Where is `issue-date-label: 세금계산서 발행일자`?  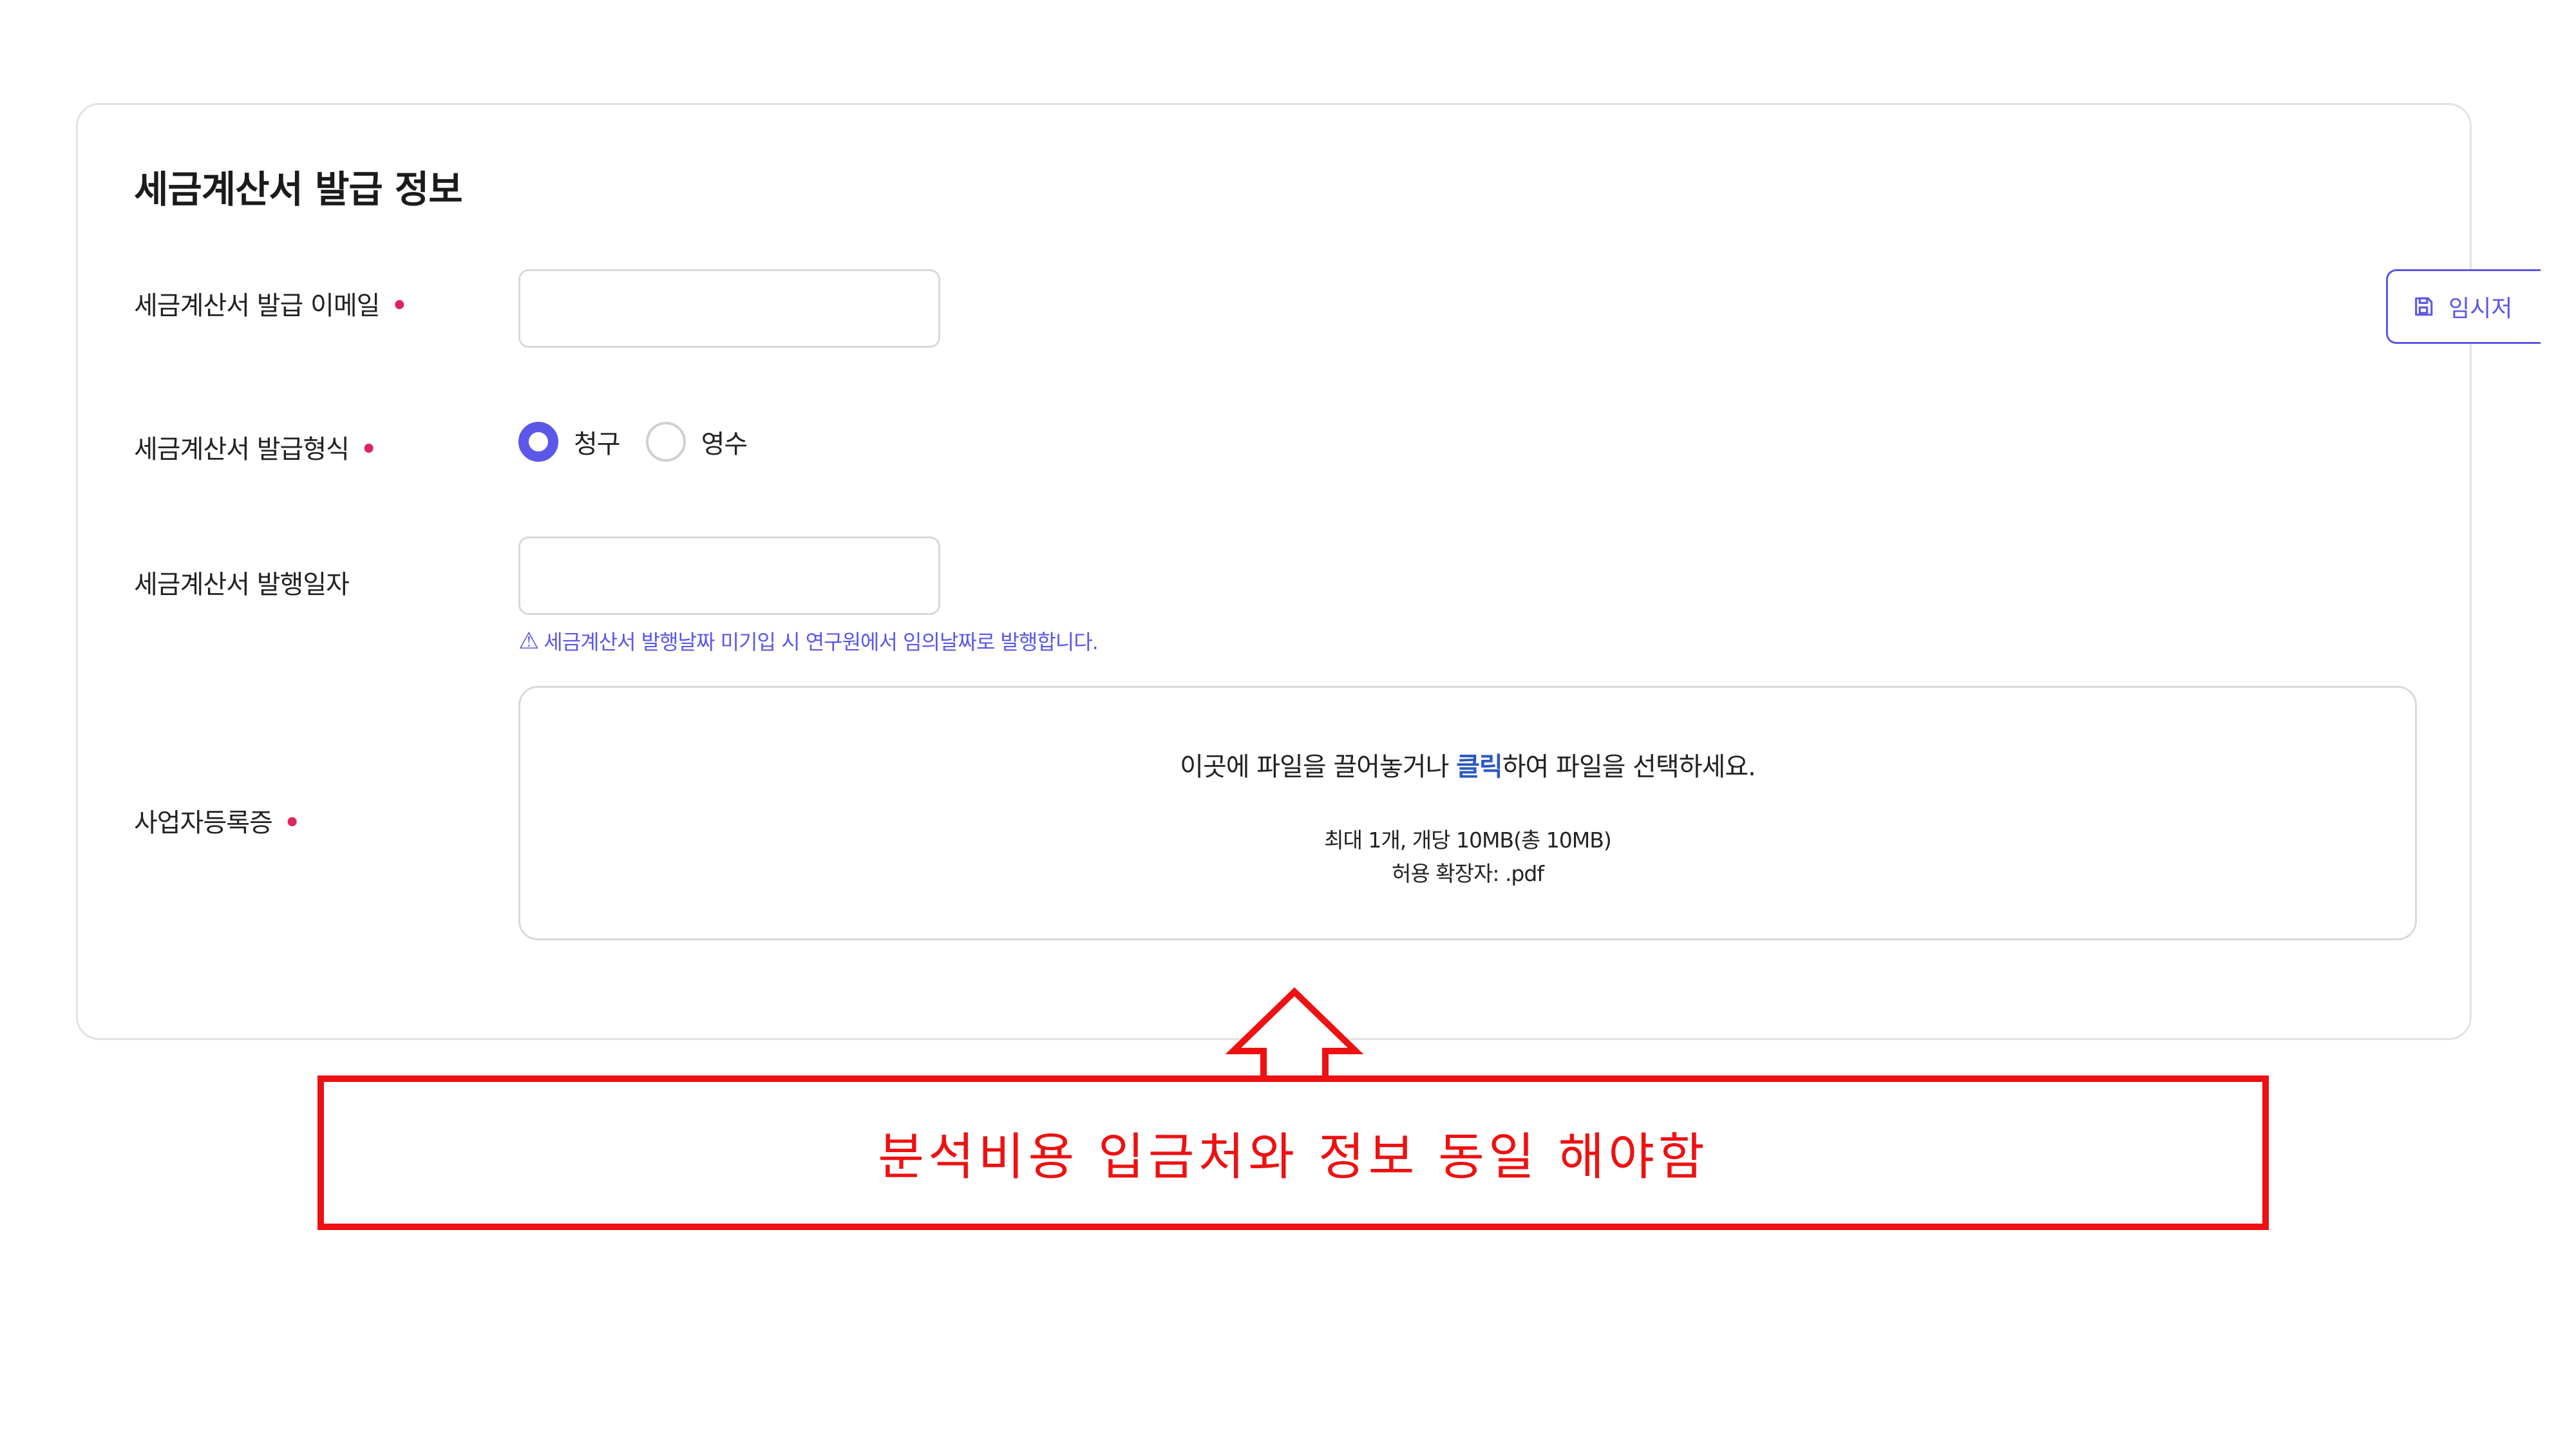
issue-date-label: 세금계산서 발행일자 is located at coordinates (242, 582).